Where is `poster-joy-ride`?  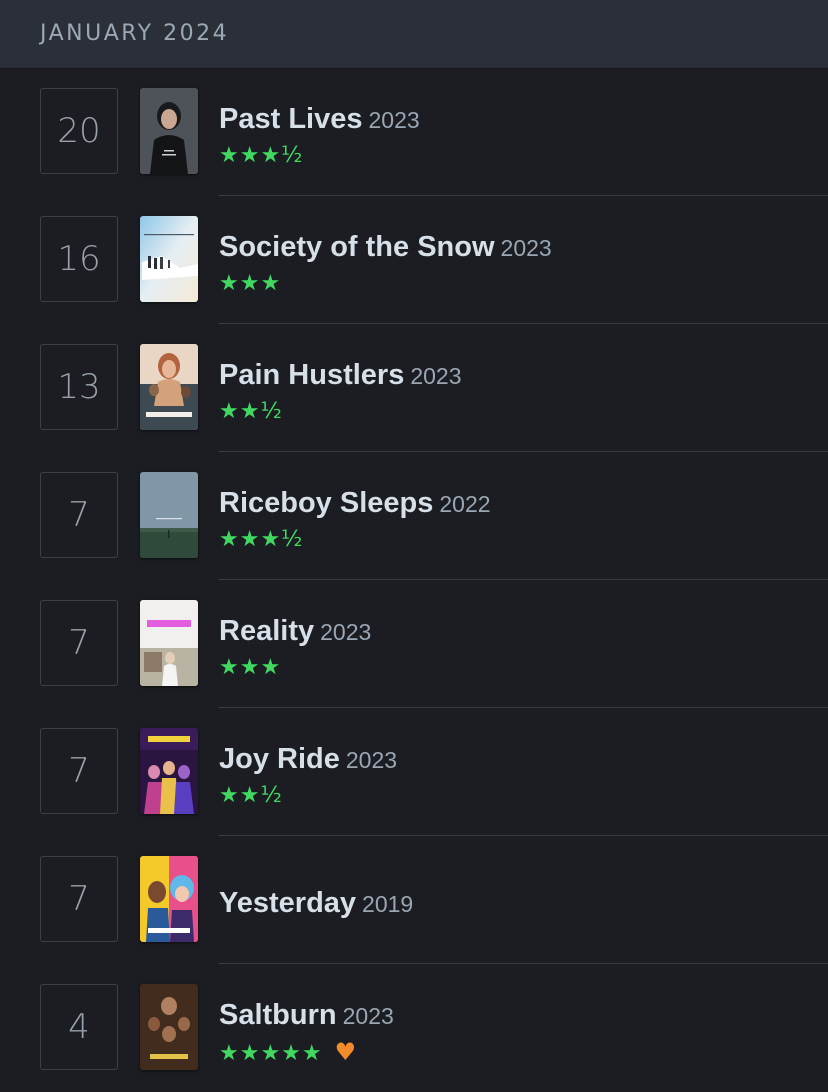 poster-joy-ride is located at coordinates (169, 771).